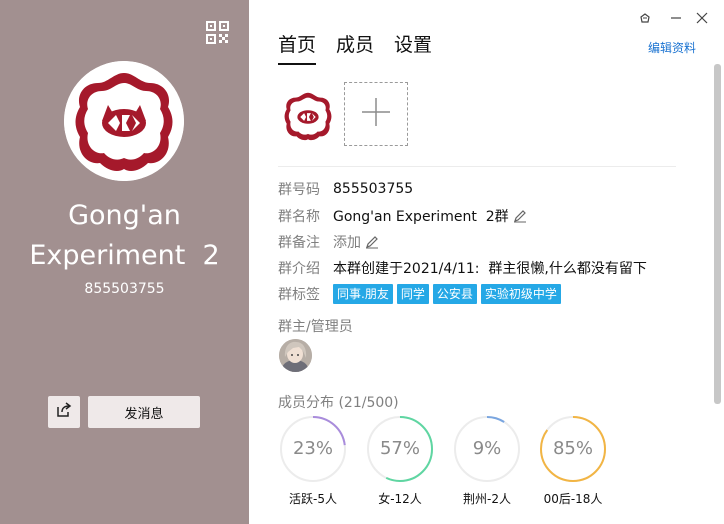 This screenshot has width=724, height=524. I want to click on stat-ring: 85%, so click(573, 449).